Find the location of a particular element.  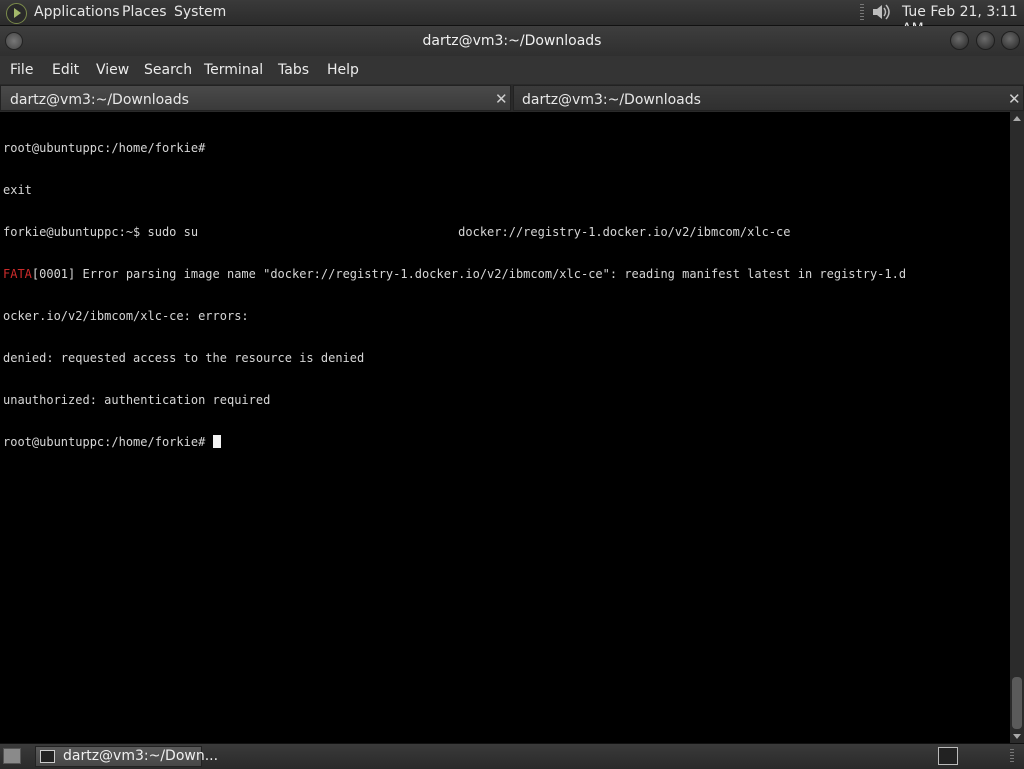

menu-help: Help is located at coordinates (343, 70).